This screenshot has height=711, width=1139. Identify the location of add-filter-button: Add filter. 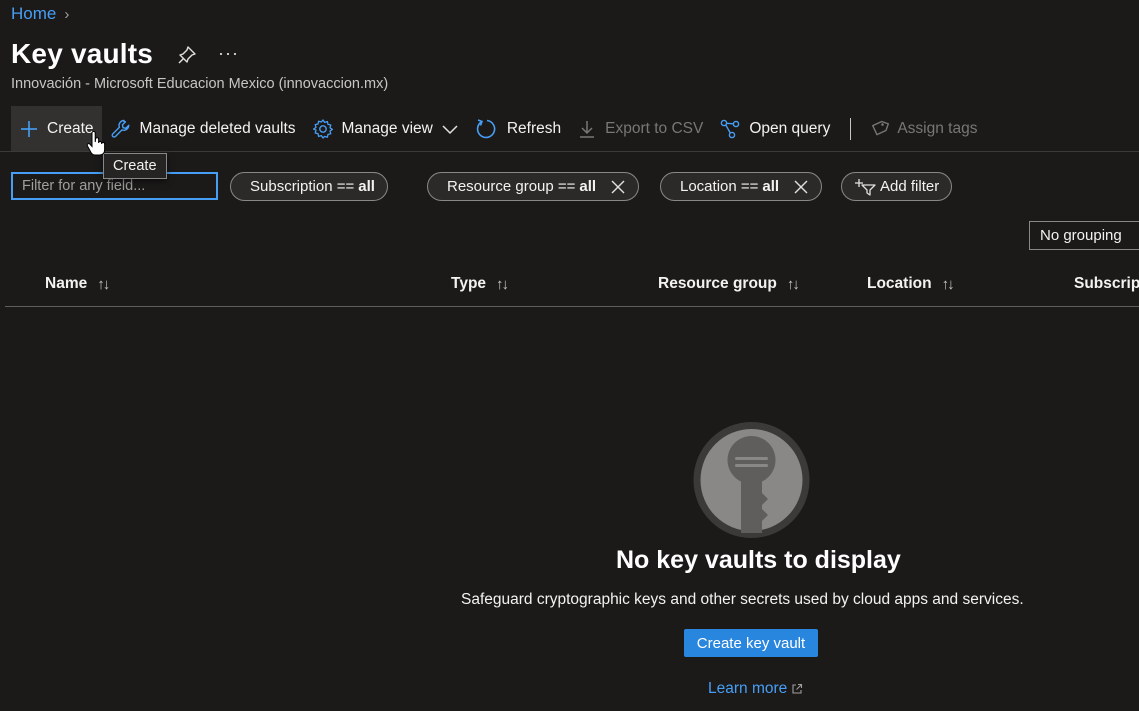
(897, 186).